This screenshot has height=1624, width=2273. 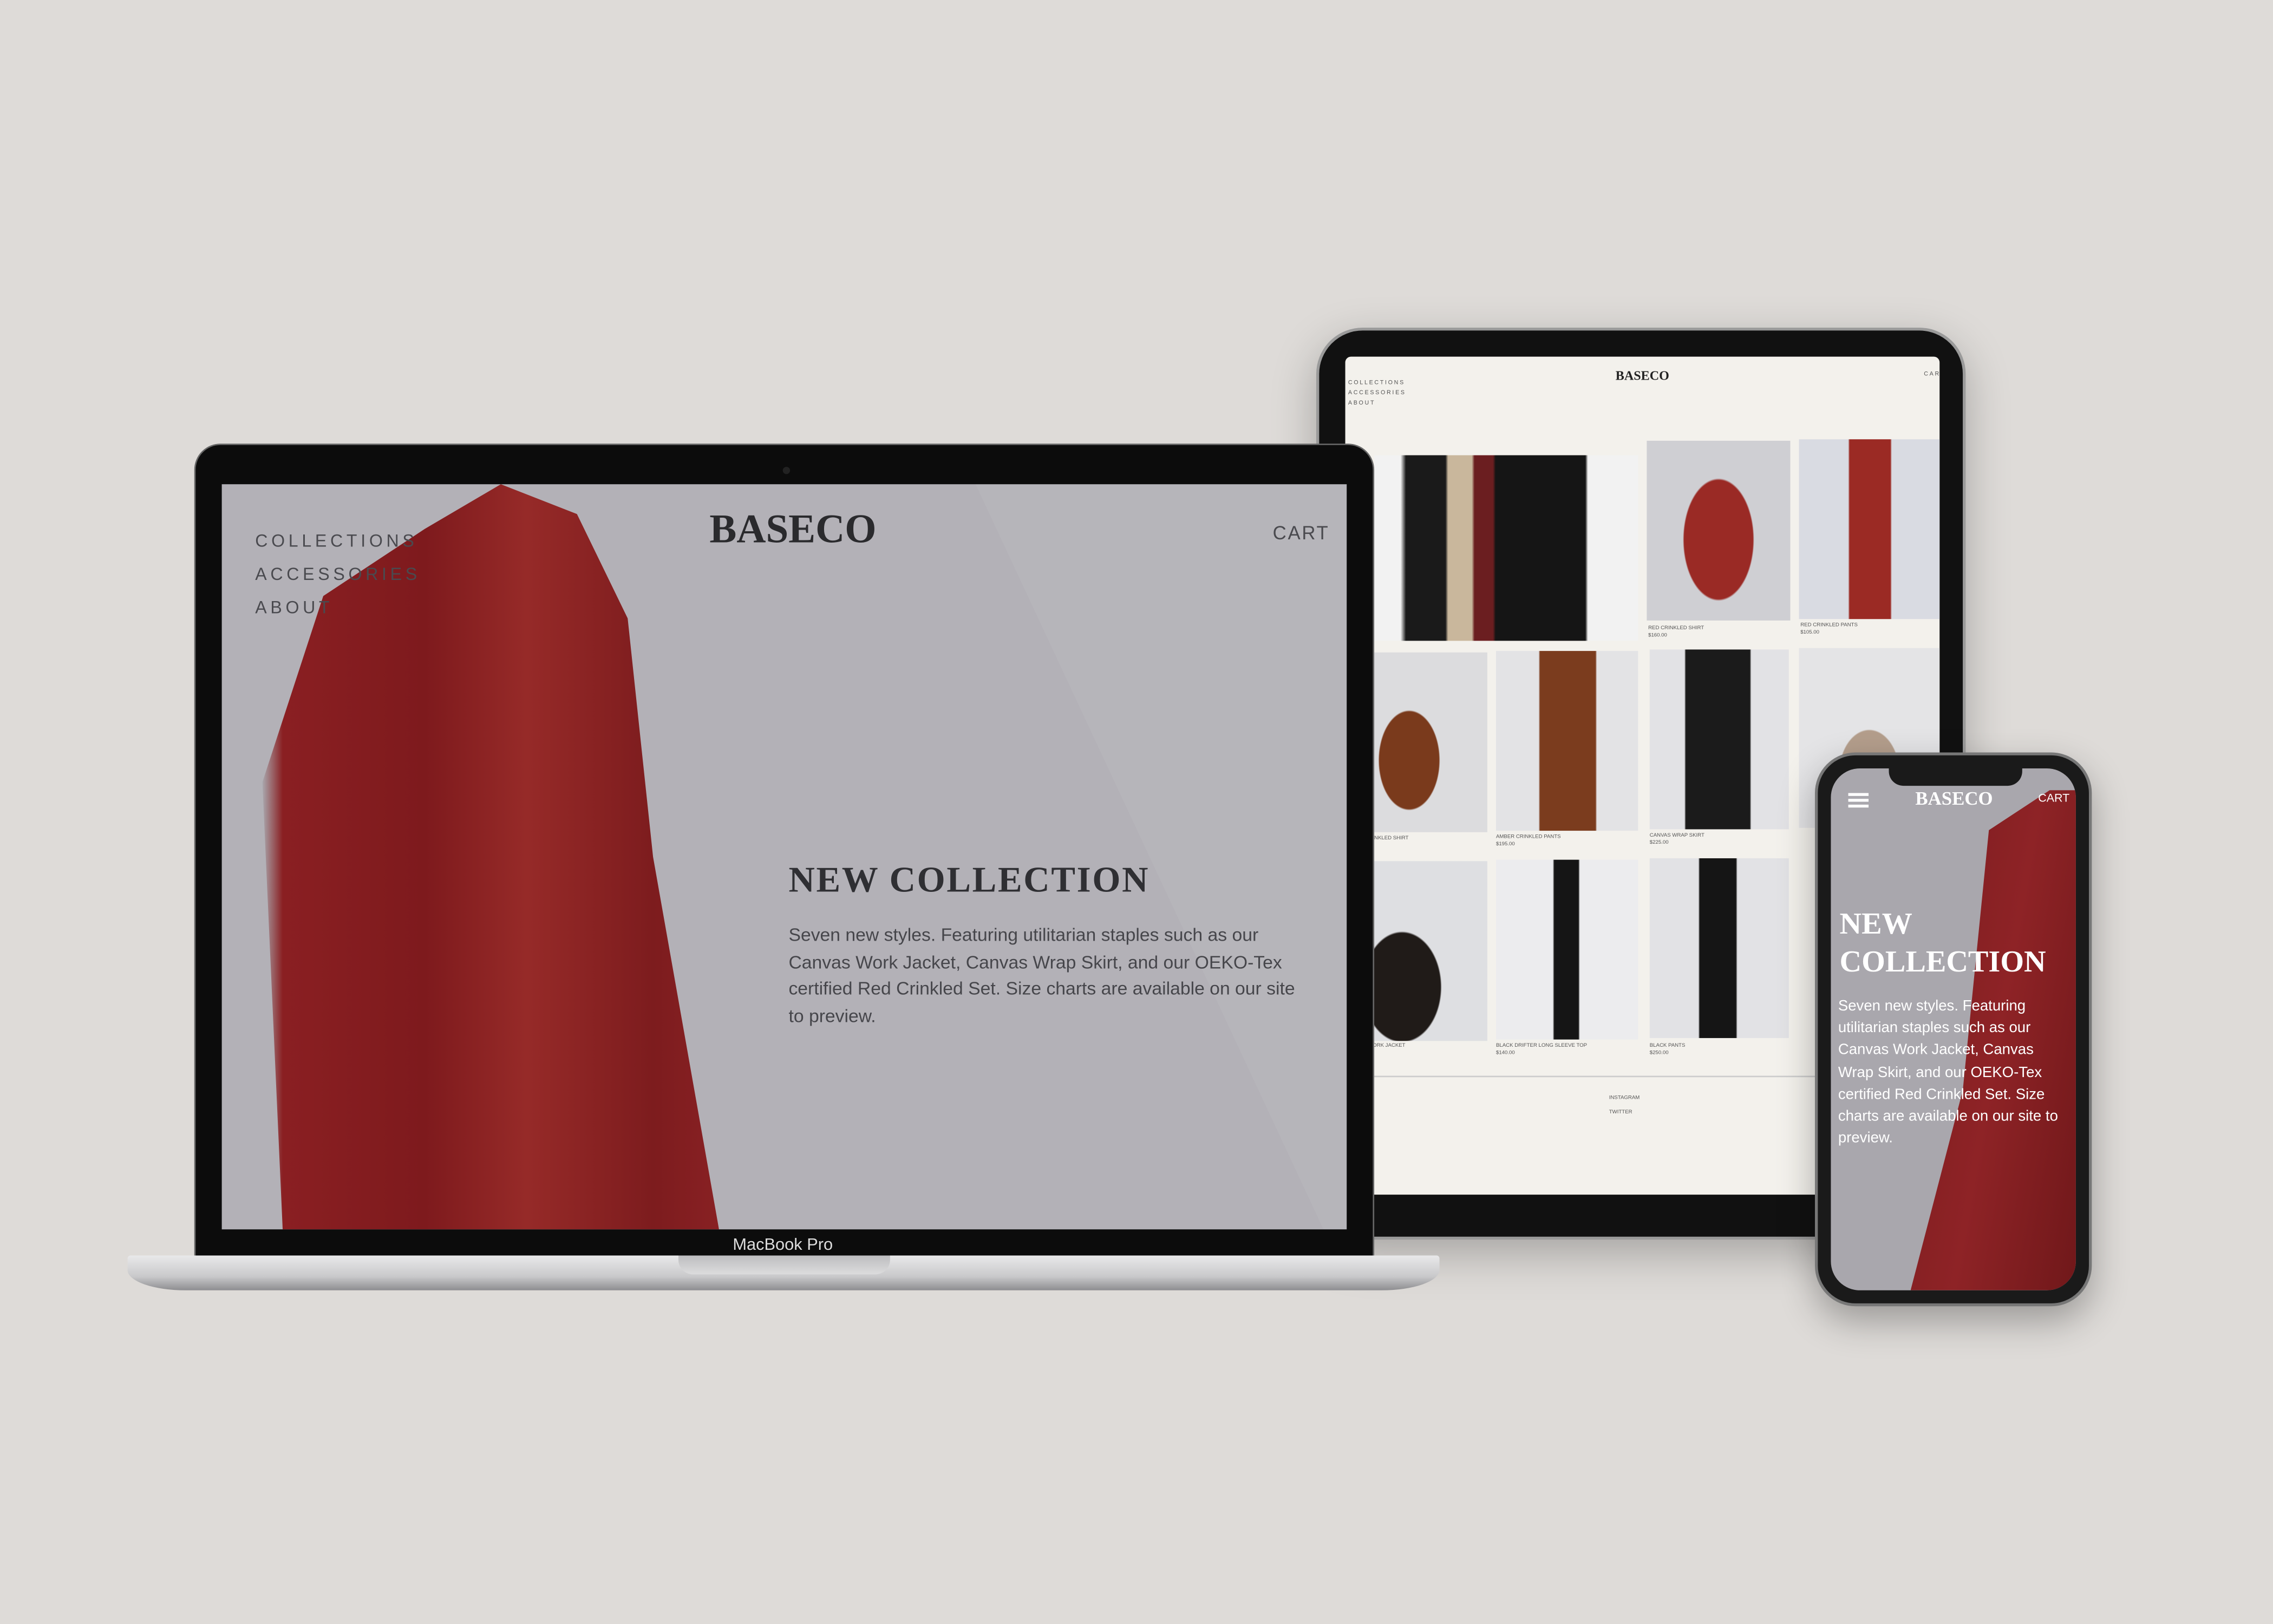 What do you see at coordinates (1676, 838) in the screenshot?
I see `product-label: CANVAS WRAP SKIRT $225.00` at bounding box center [1676, 838].